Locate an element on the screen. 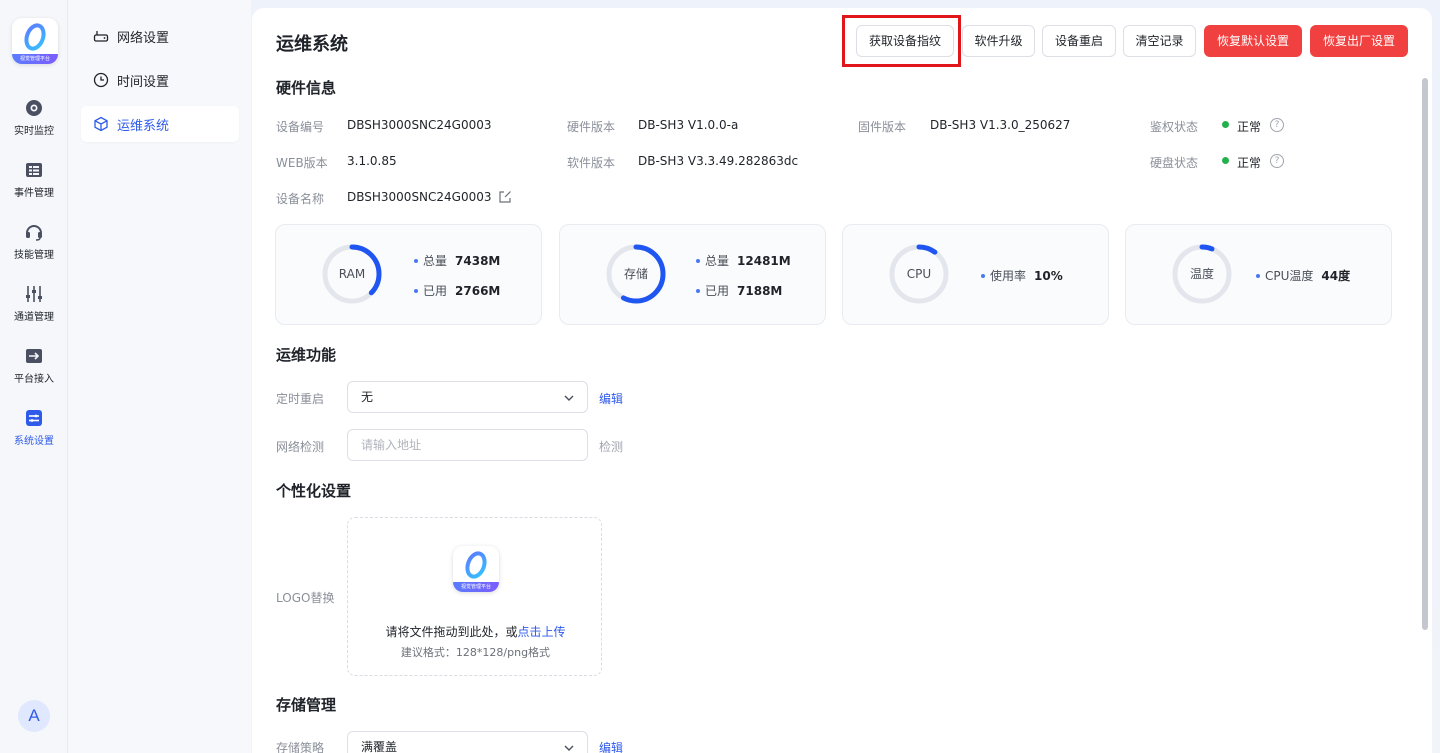 The width and height of the screenshot is (1440, 753). storage-total-row: 总量 12481M is located at coordinates (743, 260).